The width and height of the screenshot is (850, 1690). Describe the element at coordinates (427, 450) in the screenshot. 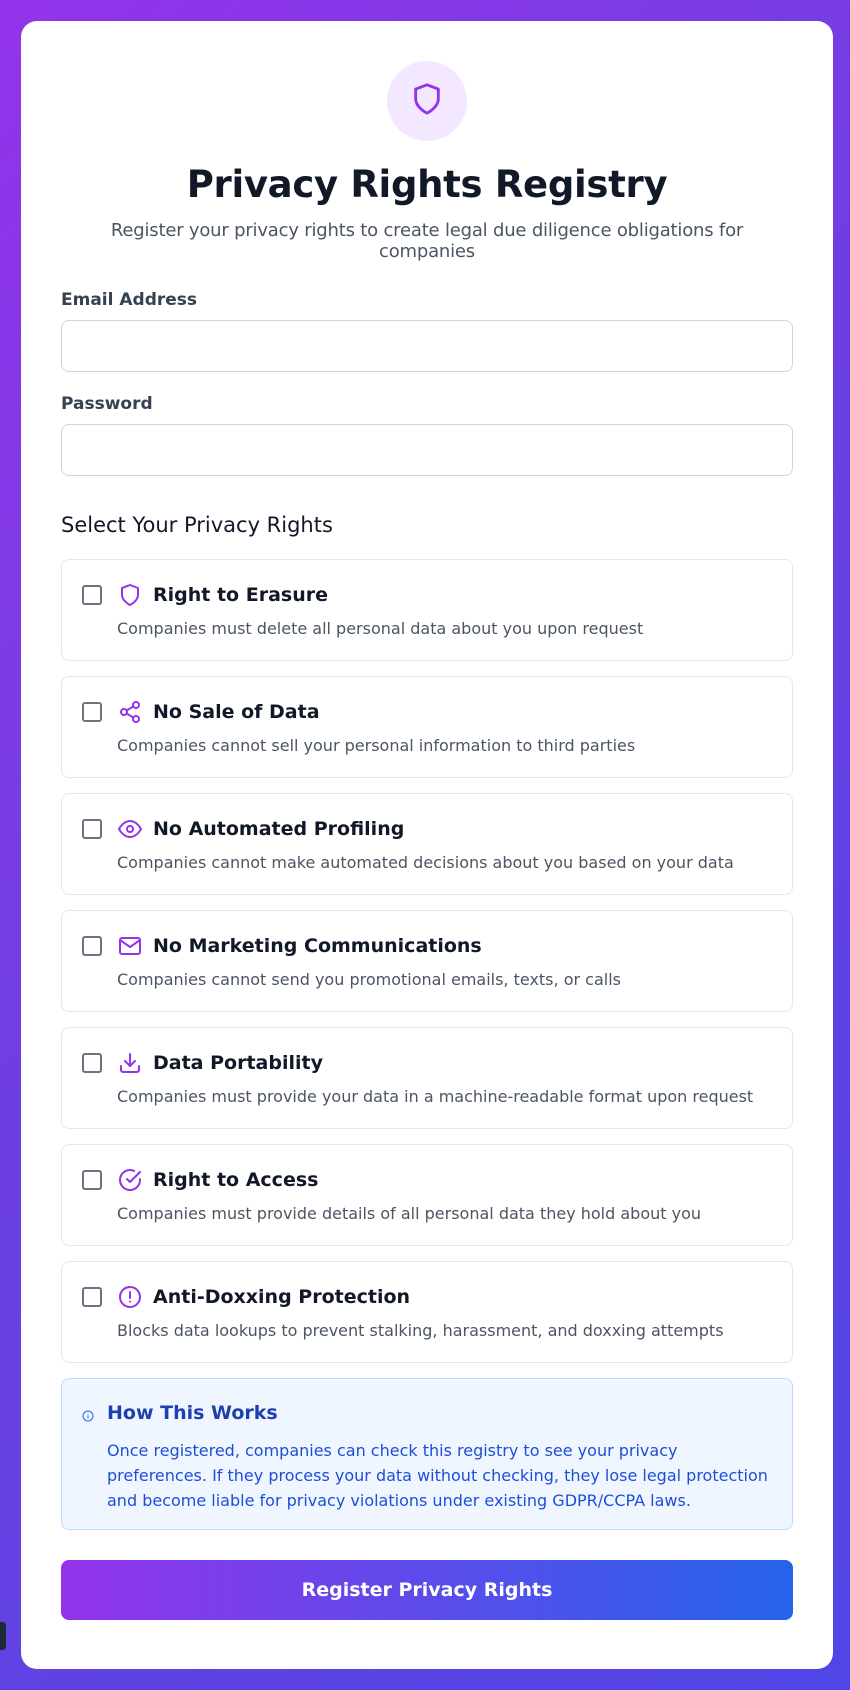

I see `password-field` at that location.